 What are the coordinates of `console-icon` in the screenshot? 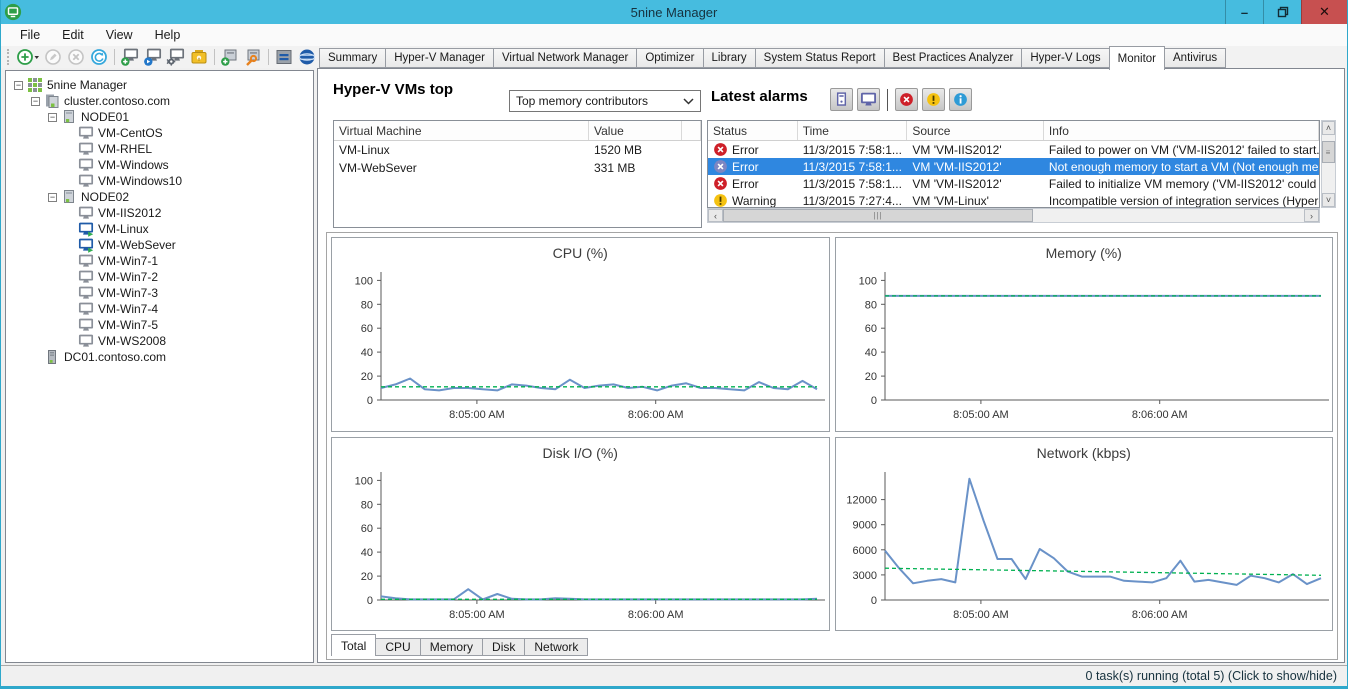 It's located at (284, 57).